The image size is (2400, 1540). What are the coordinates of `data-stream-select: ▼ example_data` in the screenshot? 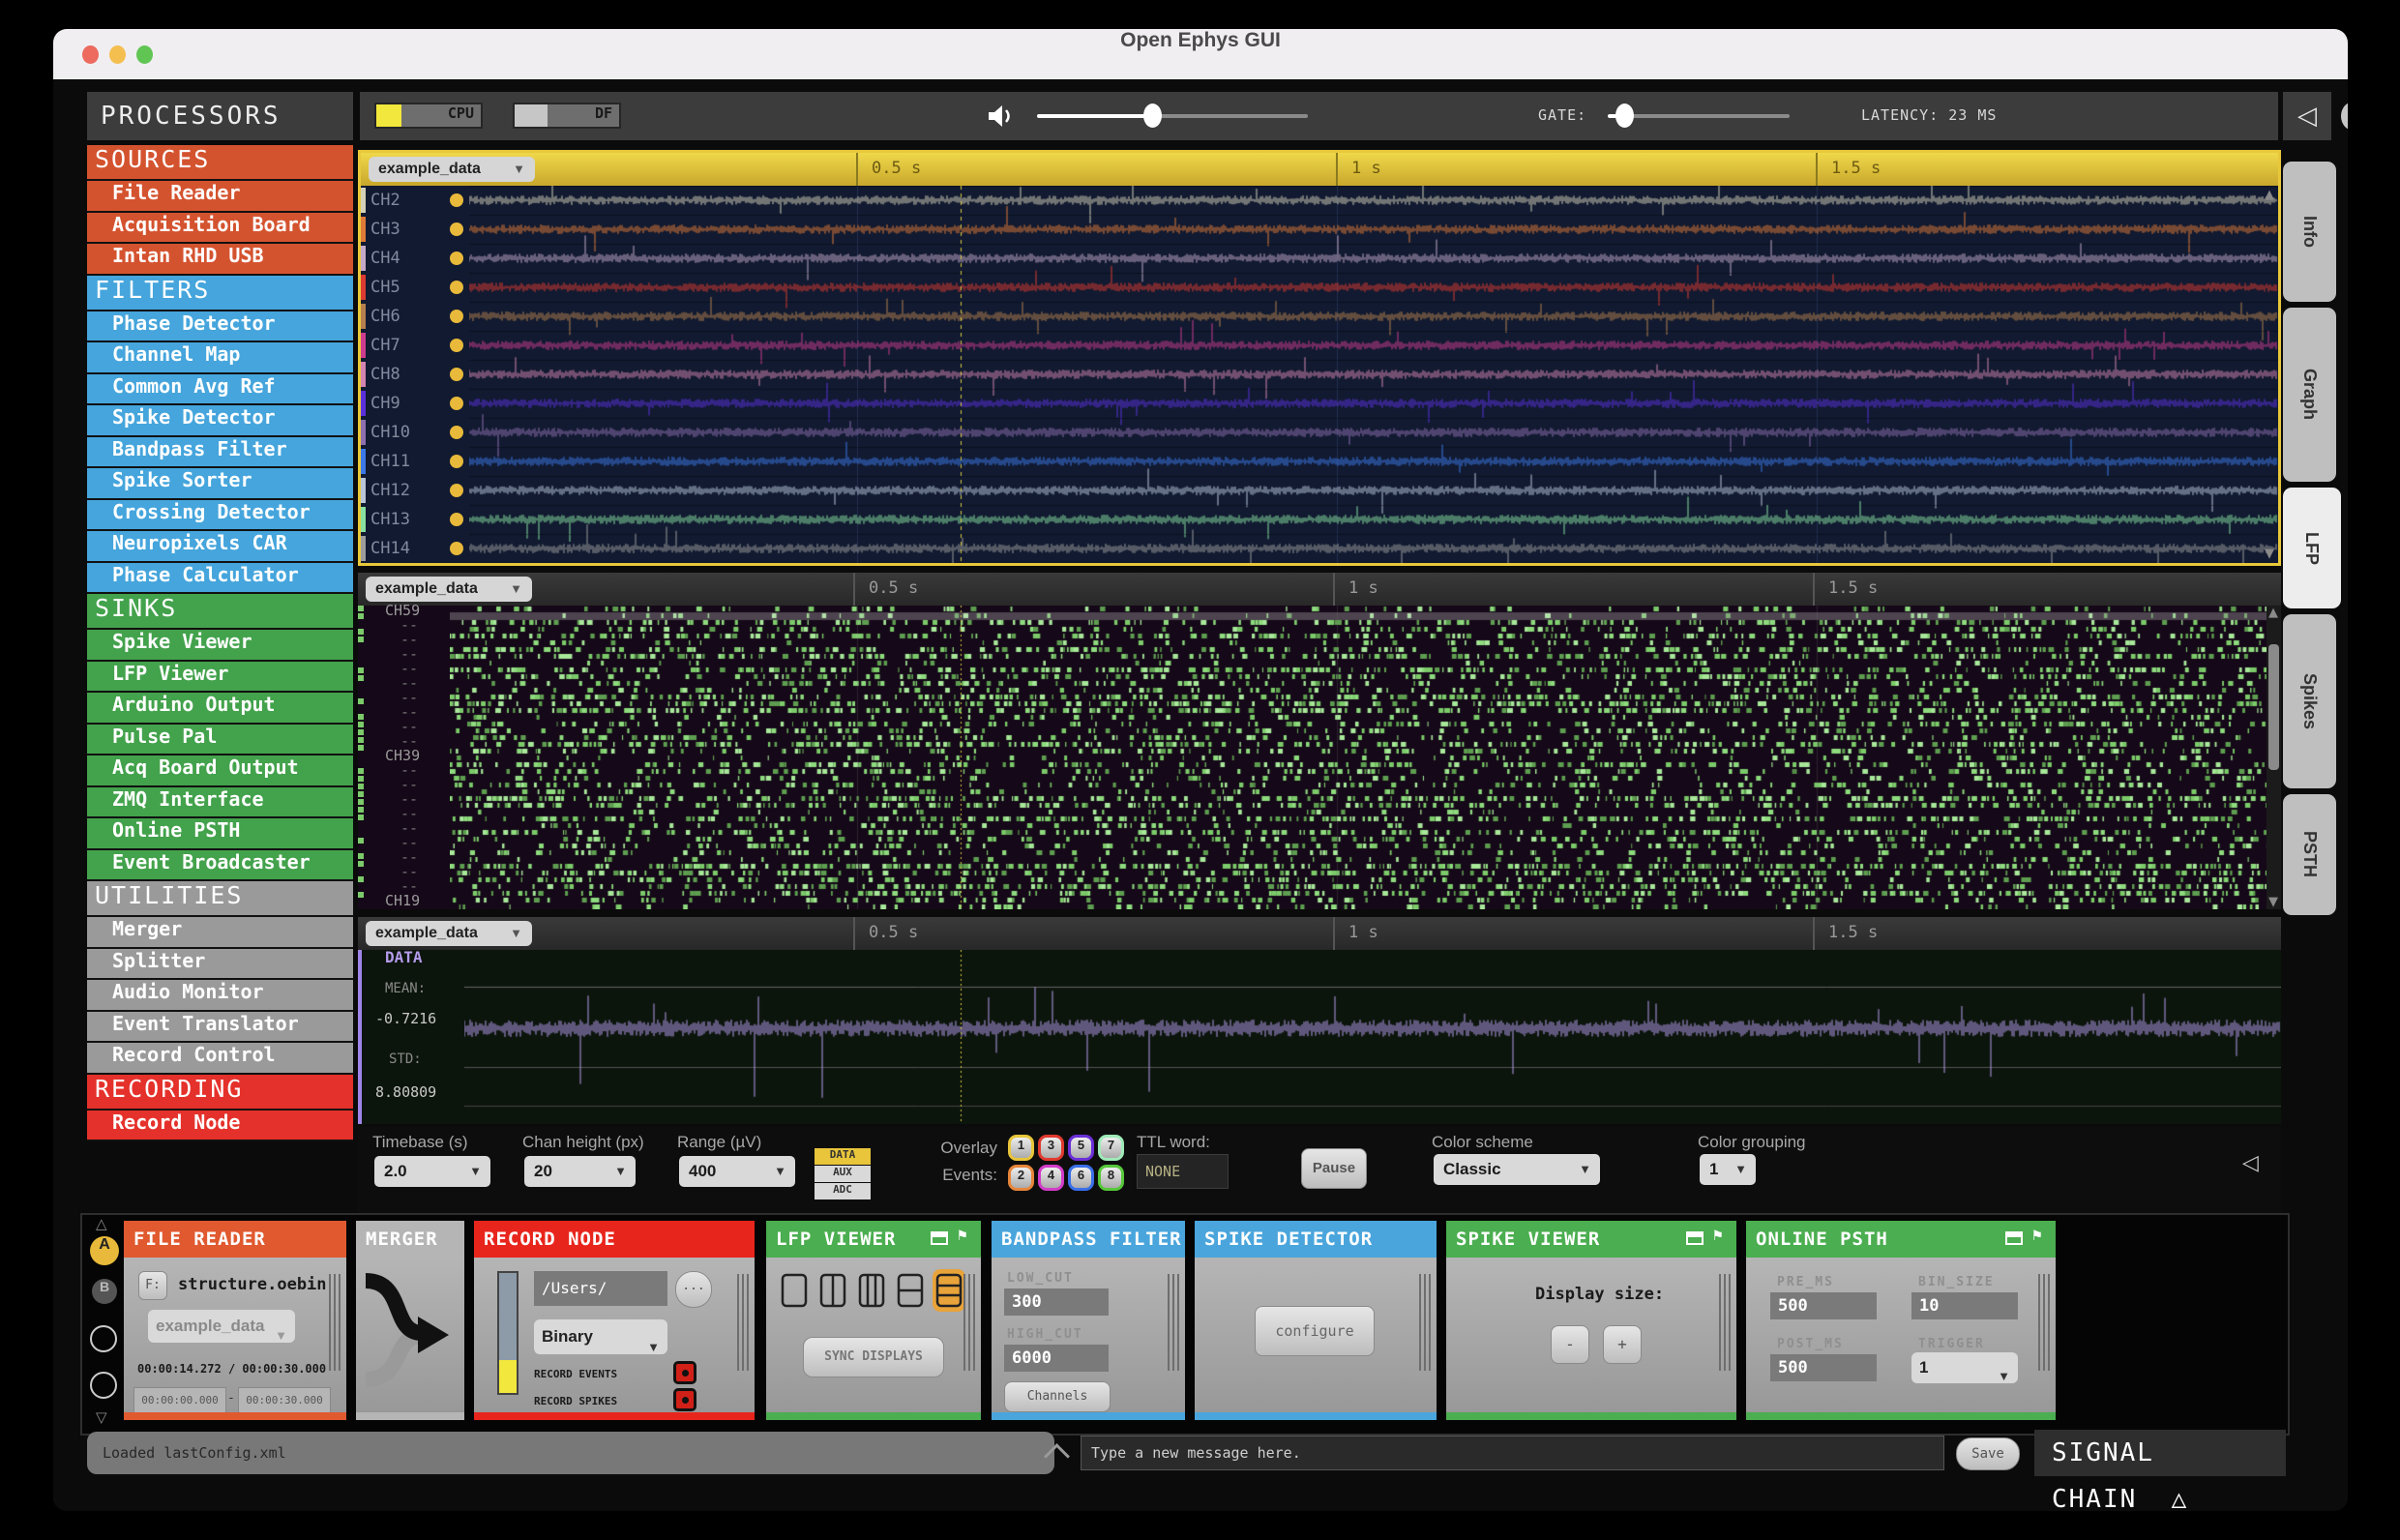 It's located at (449, 933).